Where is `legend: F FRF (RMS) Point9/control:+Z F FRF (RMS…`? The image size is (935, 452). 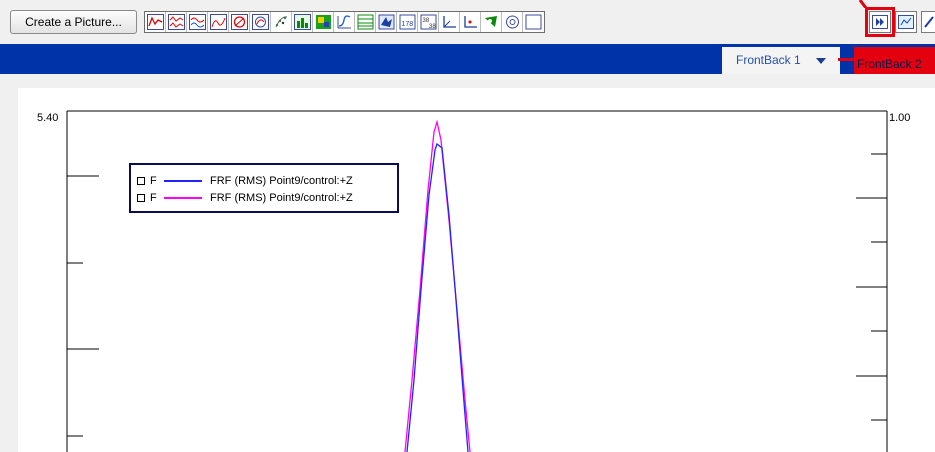
legend: F FRF (RMS) Point9/control:+Z F FRF (RMS… is located at coordinates (264, 188).